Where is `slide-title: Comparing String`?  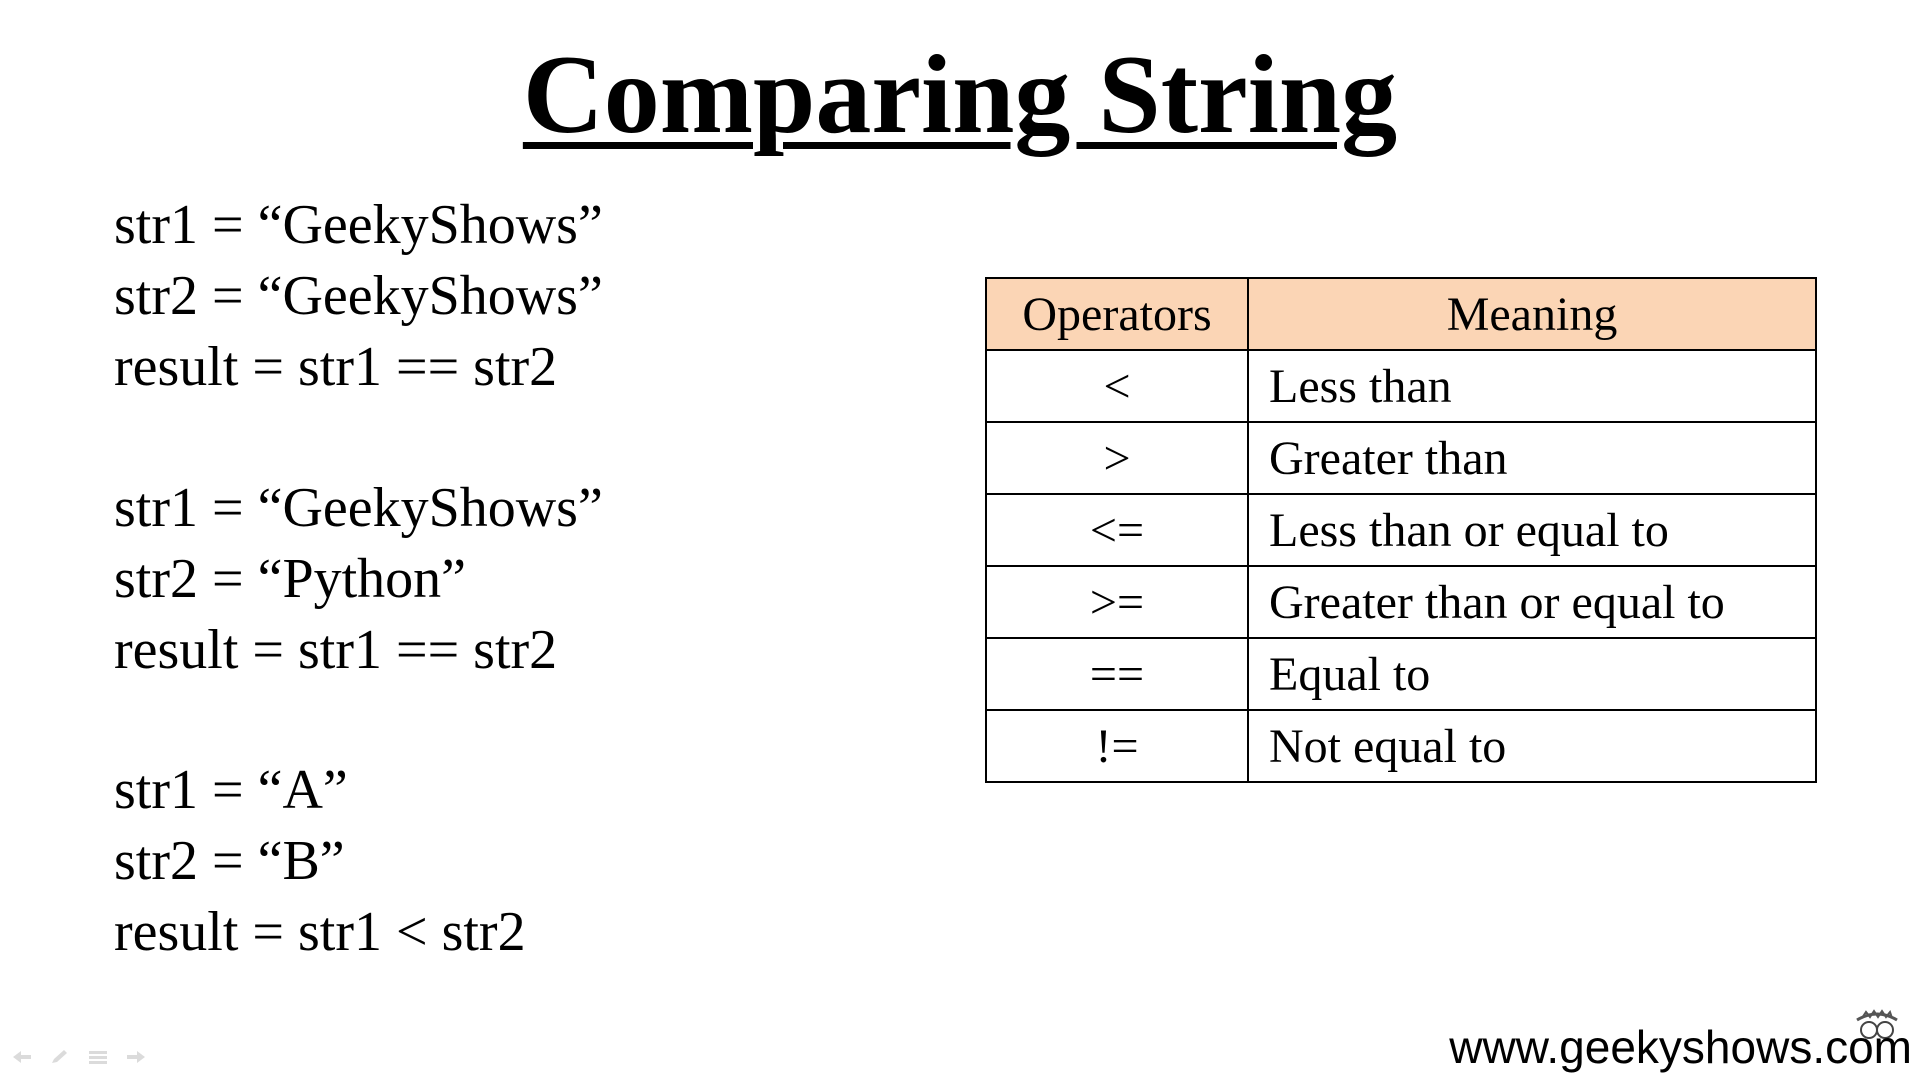 slide-title: Comparing String is located at coordinates (960, 95).